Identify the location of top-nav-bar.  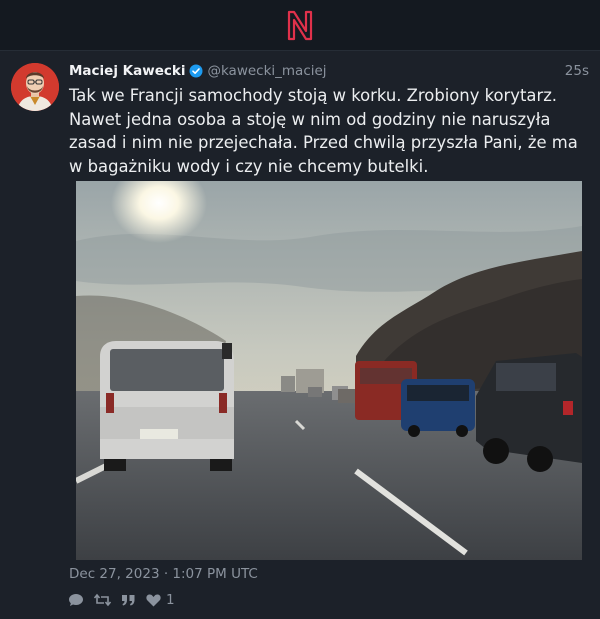
(300, 25).